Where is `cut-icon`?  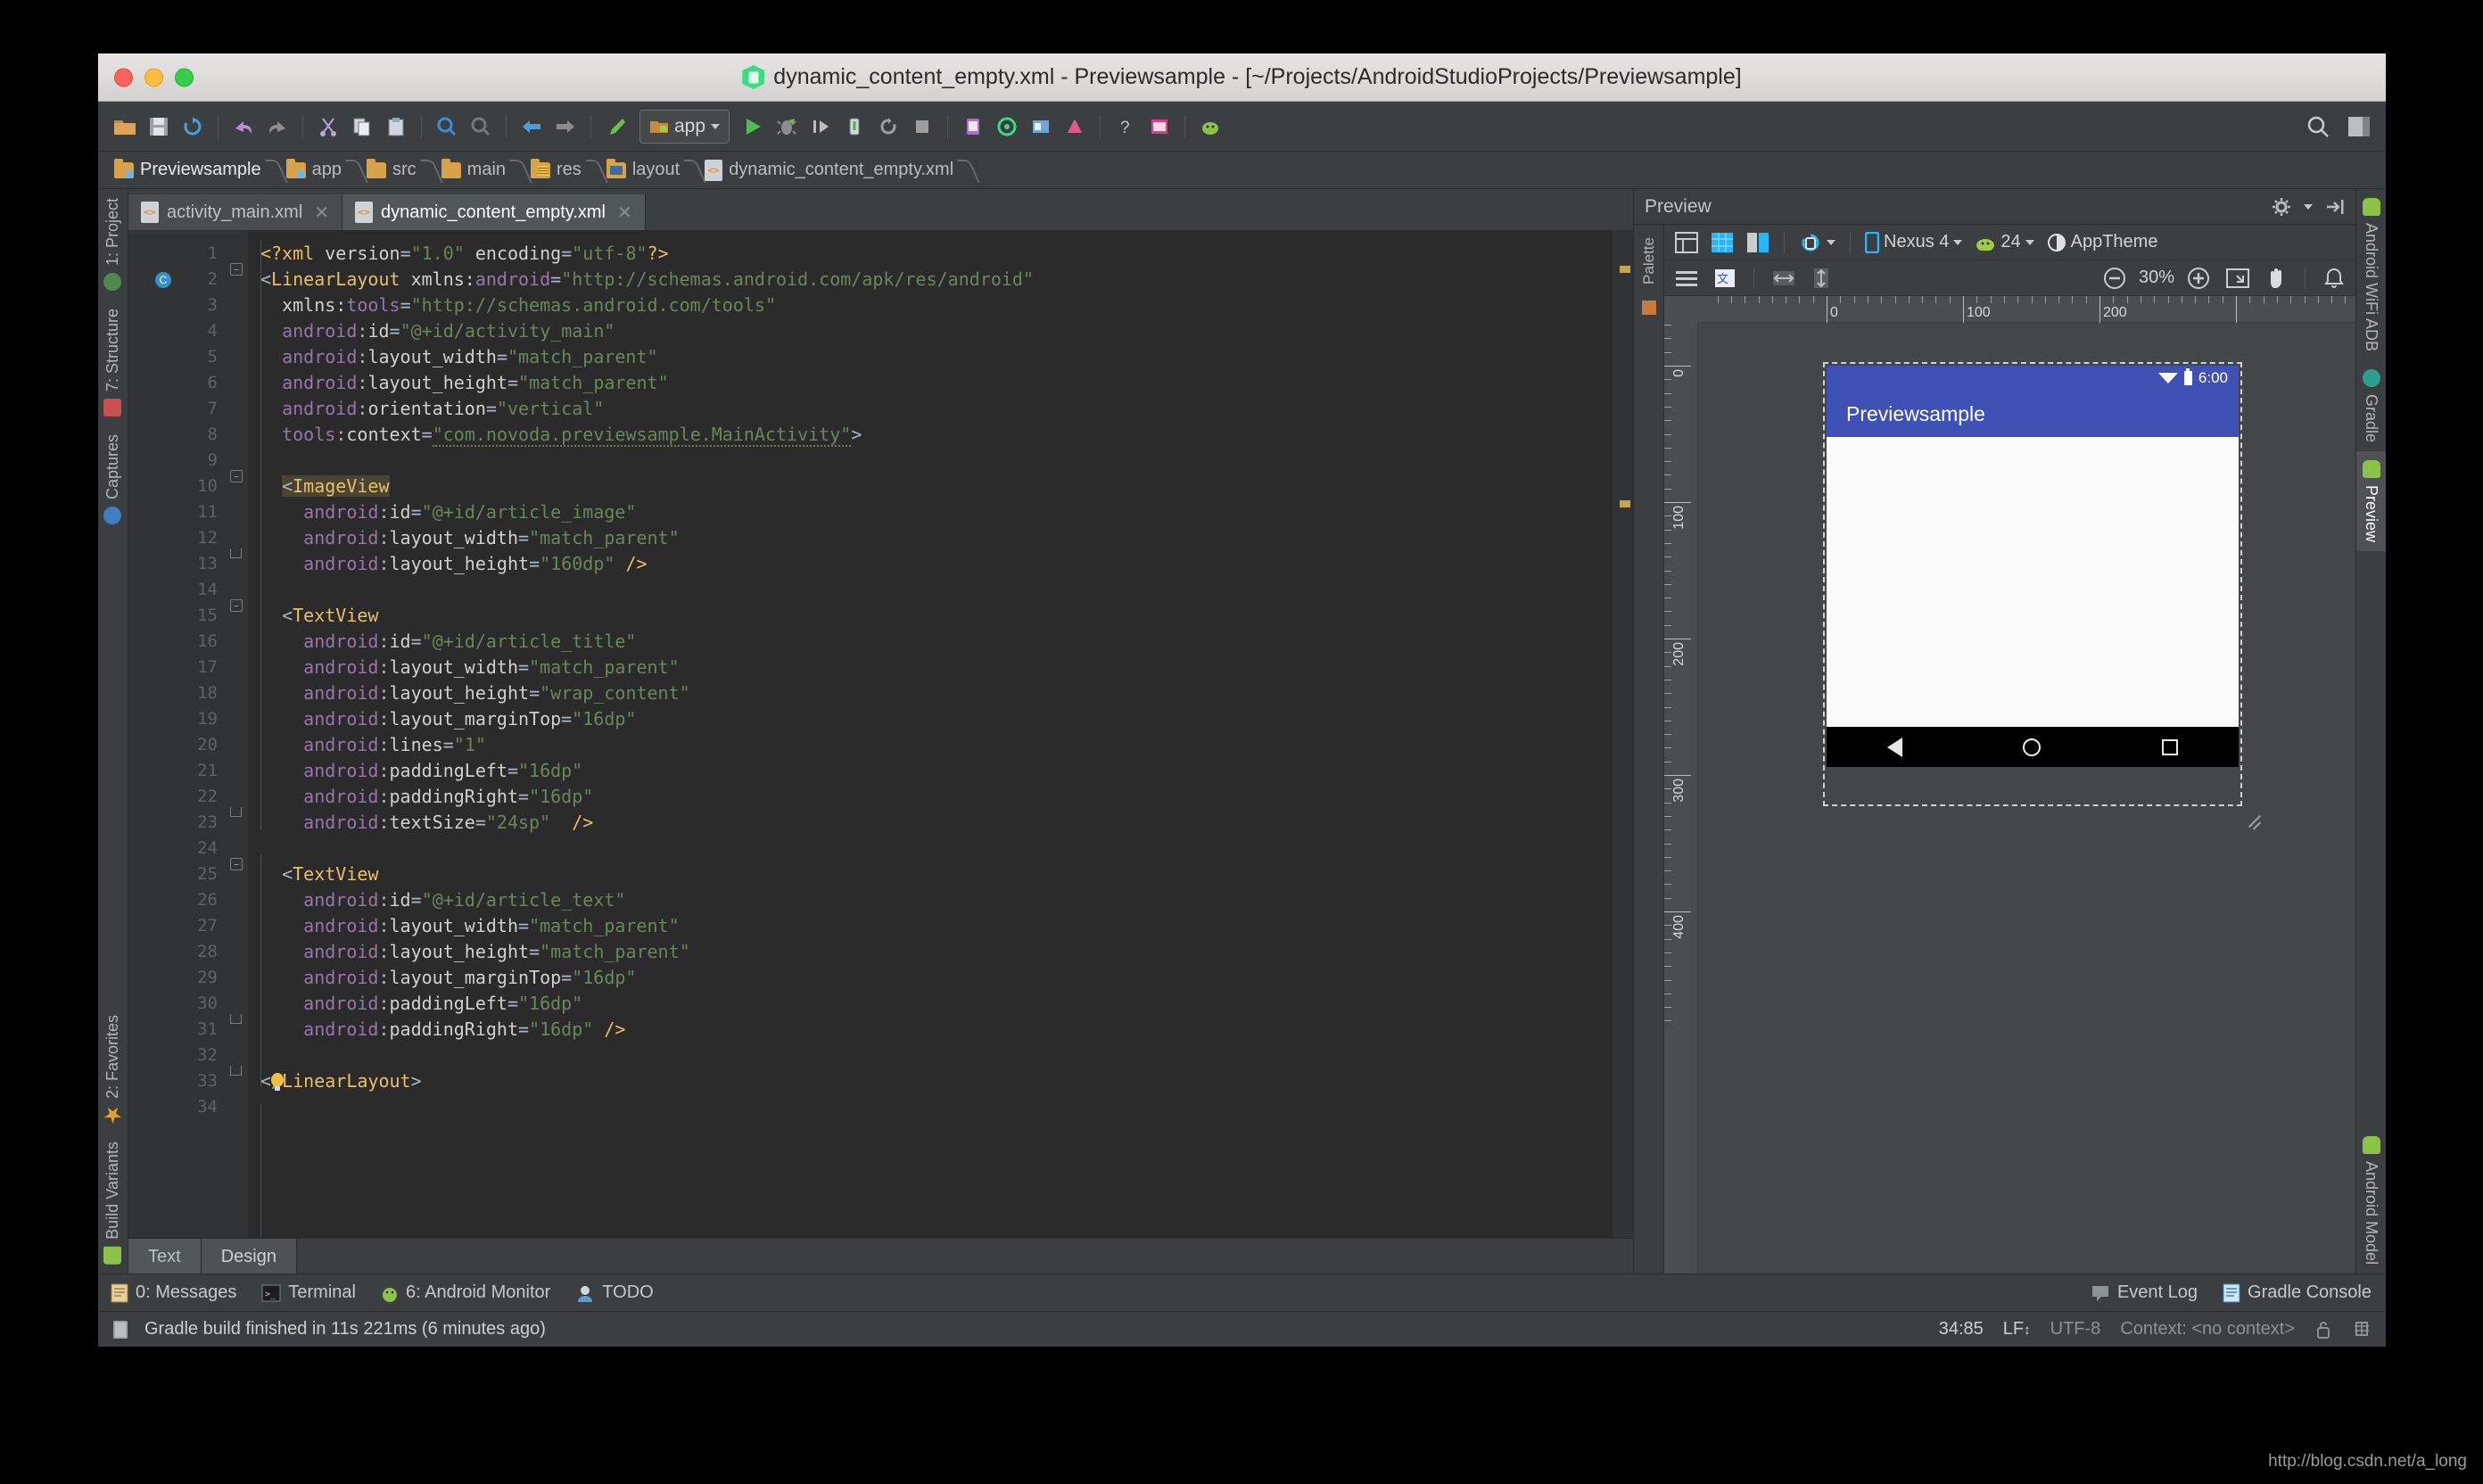 cut-icon is located at coordinates (328, 127).